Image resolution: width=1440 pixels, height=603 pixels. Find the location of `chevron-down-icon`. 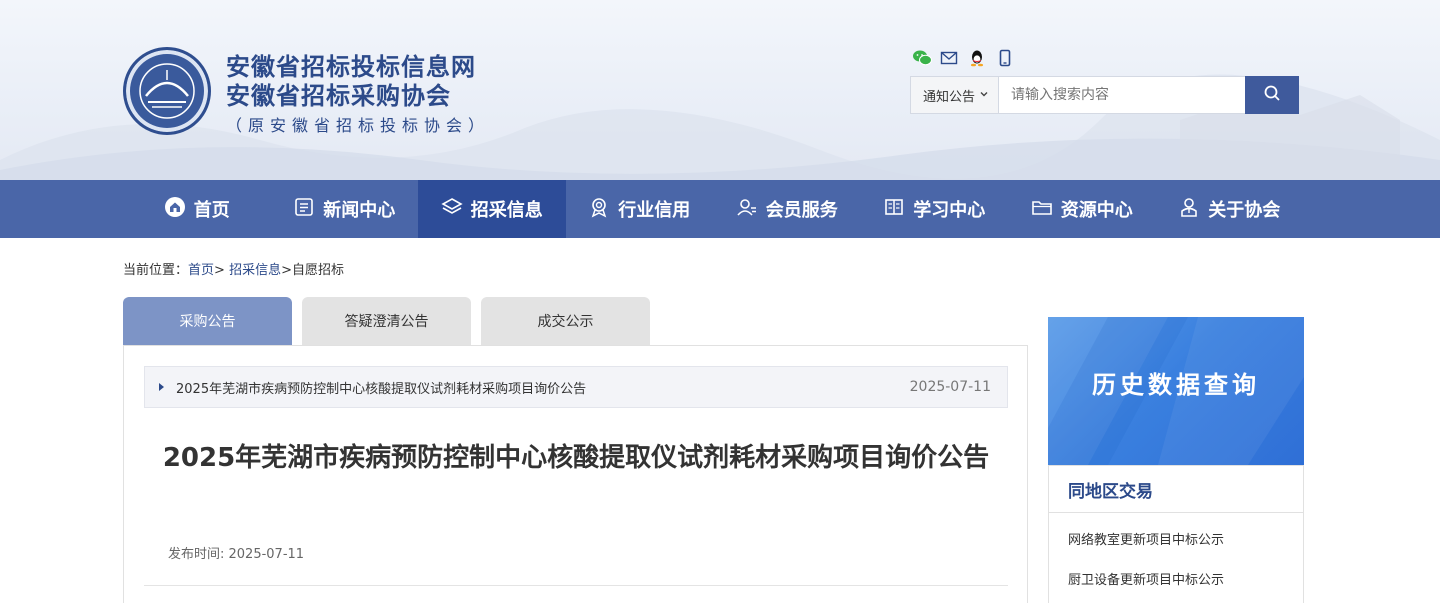

chevron-down-icon is located at coordinates (984, 95).